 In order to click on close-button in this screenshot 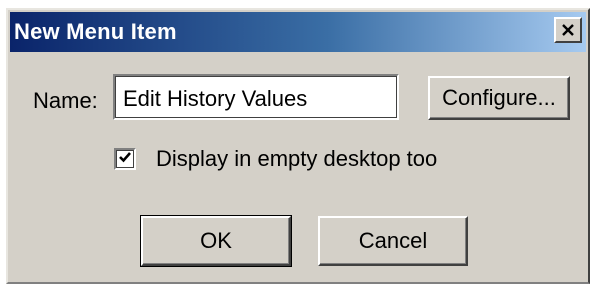, I will do `click(568, 30)`.